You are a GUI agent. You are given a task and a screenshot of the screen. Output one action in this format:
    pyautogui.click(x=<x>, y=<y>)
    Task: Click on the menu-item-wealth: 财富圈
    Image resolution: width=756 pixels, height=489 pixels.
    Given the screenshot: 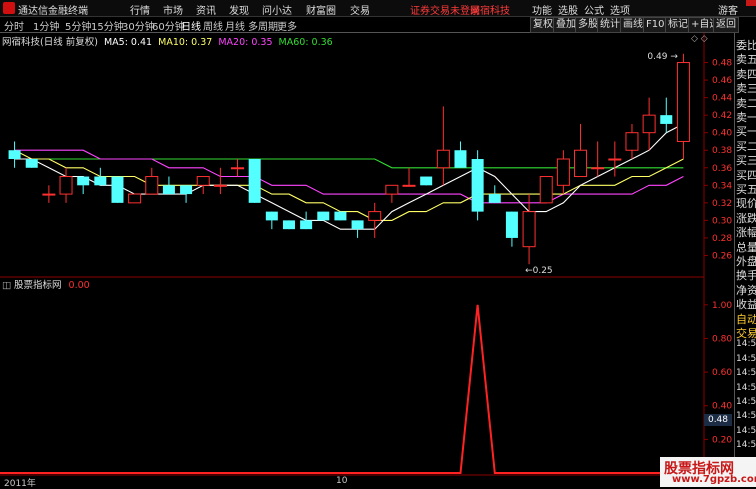 What is the action you would take?
    pyautogui.click(x=321, y=9)
    